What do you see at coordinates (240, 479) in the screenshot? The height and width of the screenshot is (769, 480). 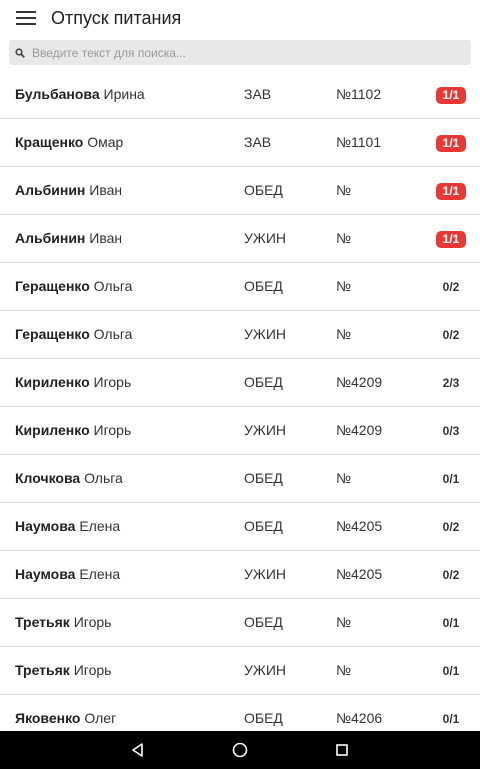 I see `list-item: Клочкова Ольга ОБЕД № 0/1` at bounding box center [240, 479].